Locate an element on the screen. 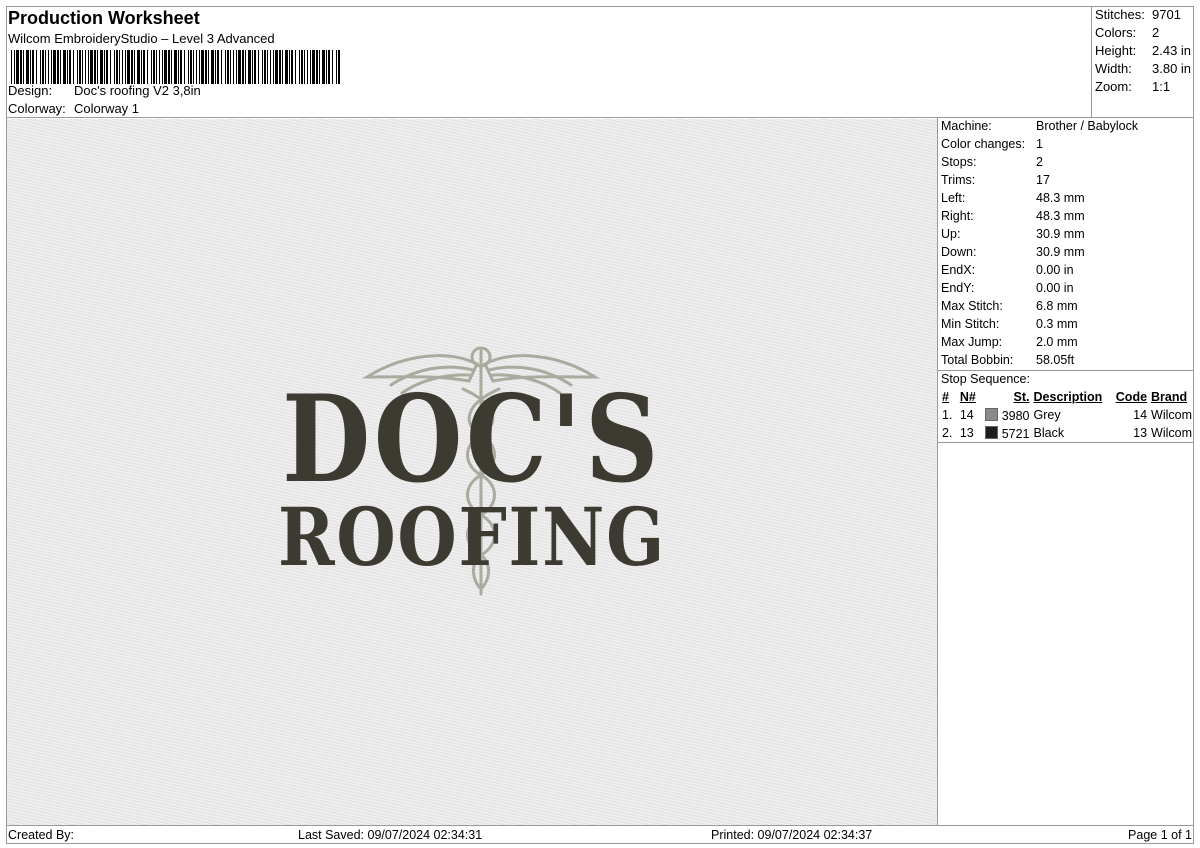 The width and height of the screenshot is (1200, 848). colorway-label: Colorway: is located at coordinates (37, 108).